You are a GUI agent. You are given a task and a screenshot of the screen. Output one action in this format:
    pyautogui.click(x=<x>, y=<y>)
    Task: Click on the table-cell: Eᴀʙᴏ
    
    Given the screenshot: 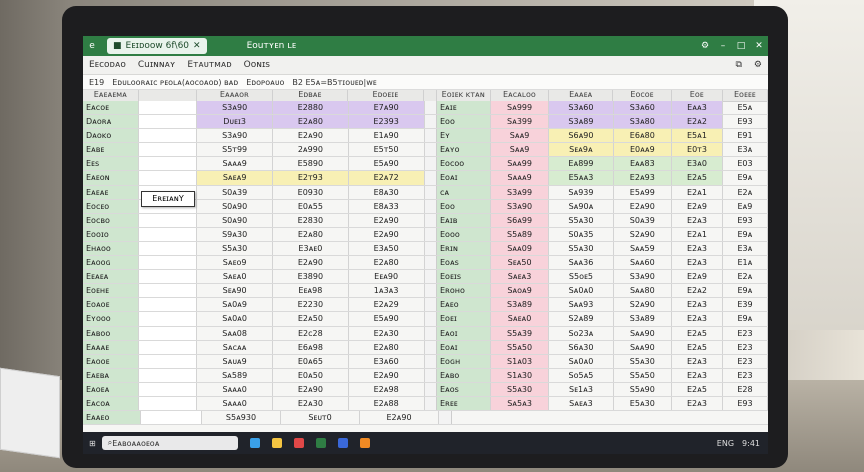 What is the action you would take?
    pyautogui.click(x=464, y=375)
    